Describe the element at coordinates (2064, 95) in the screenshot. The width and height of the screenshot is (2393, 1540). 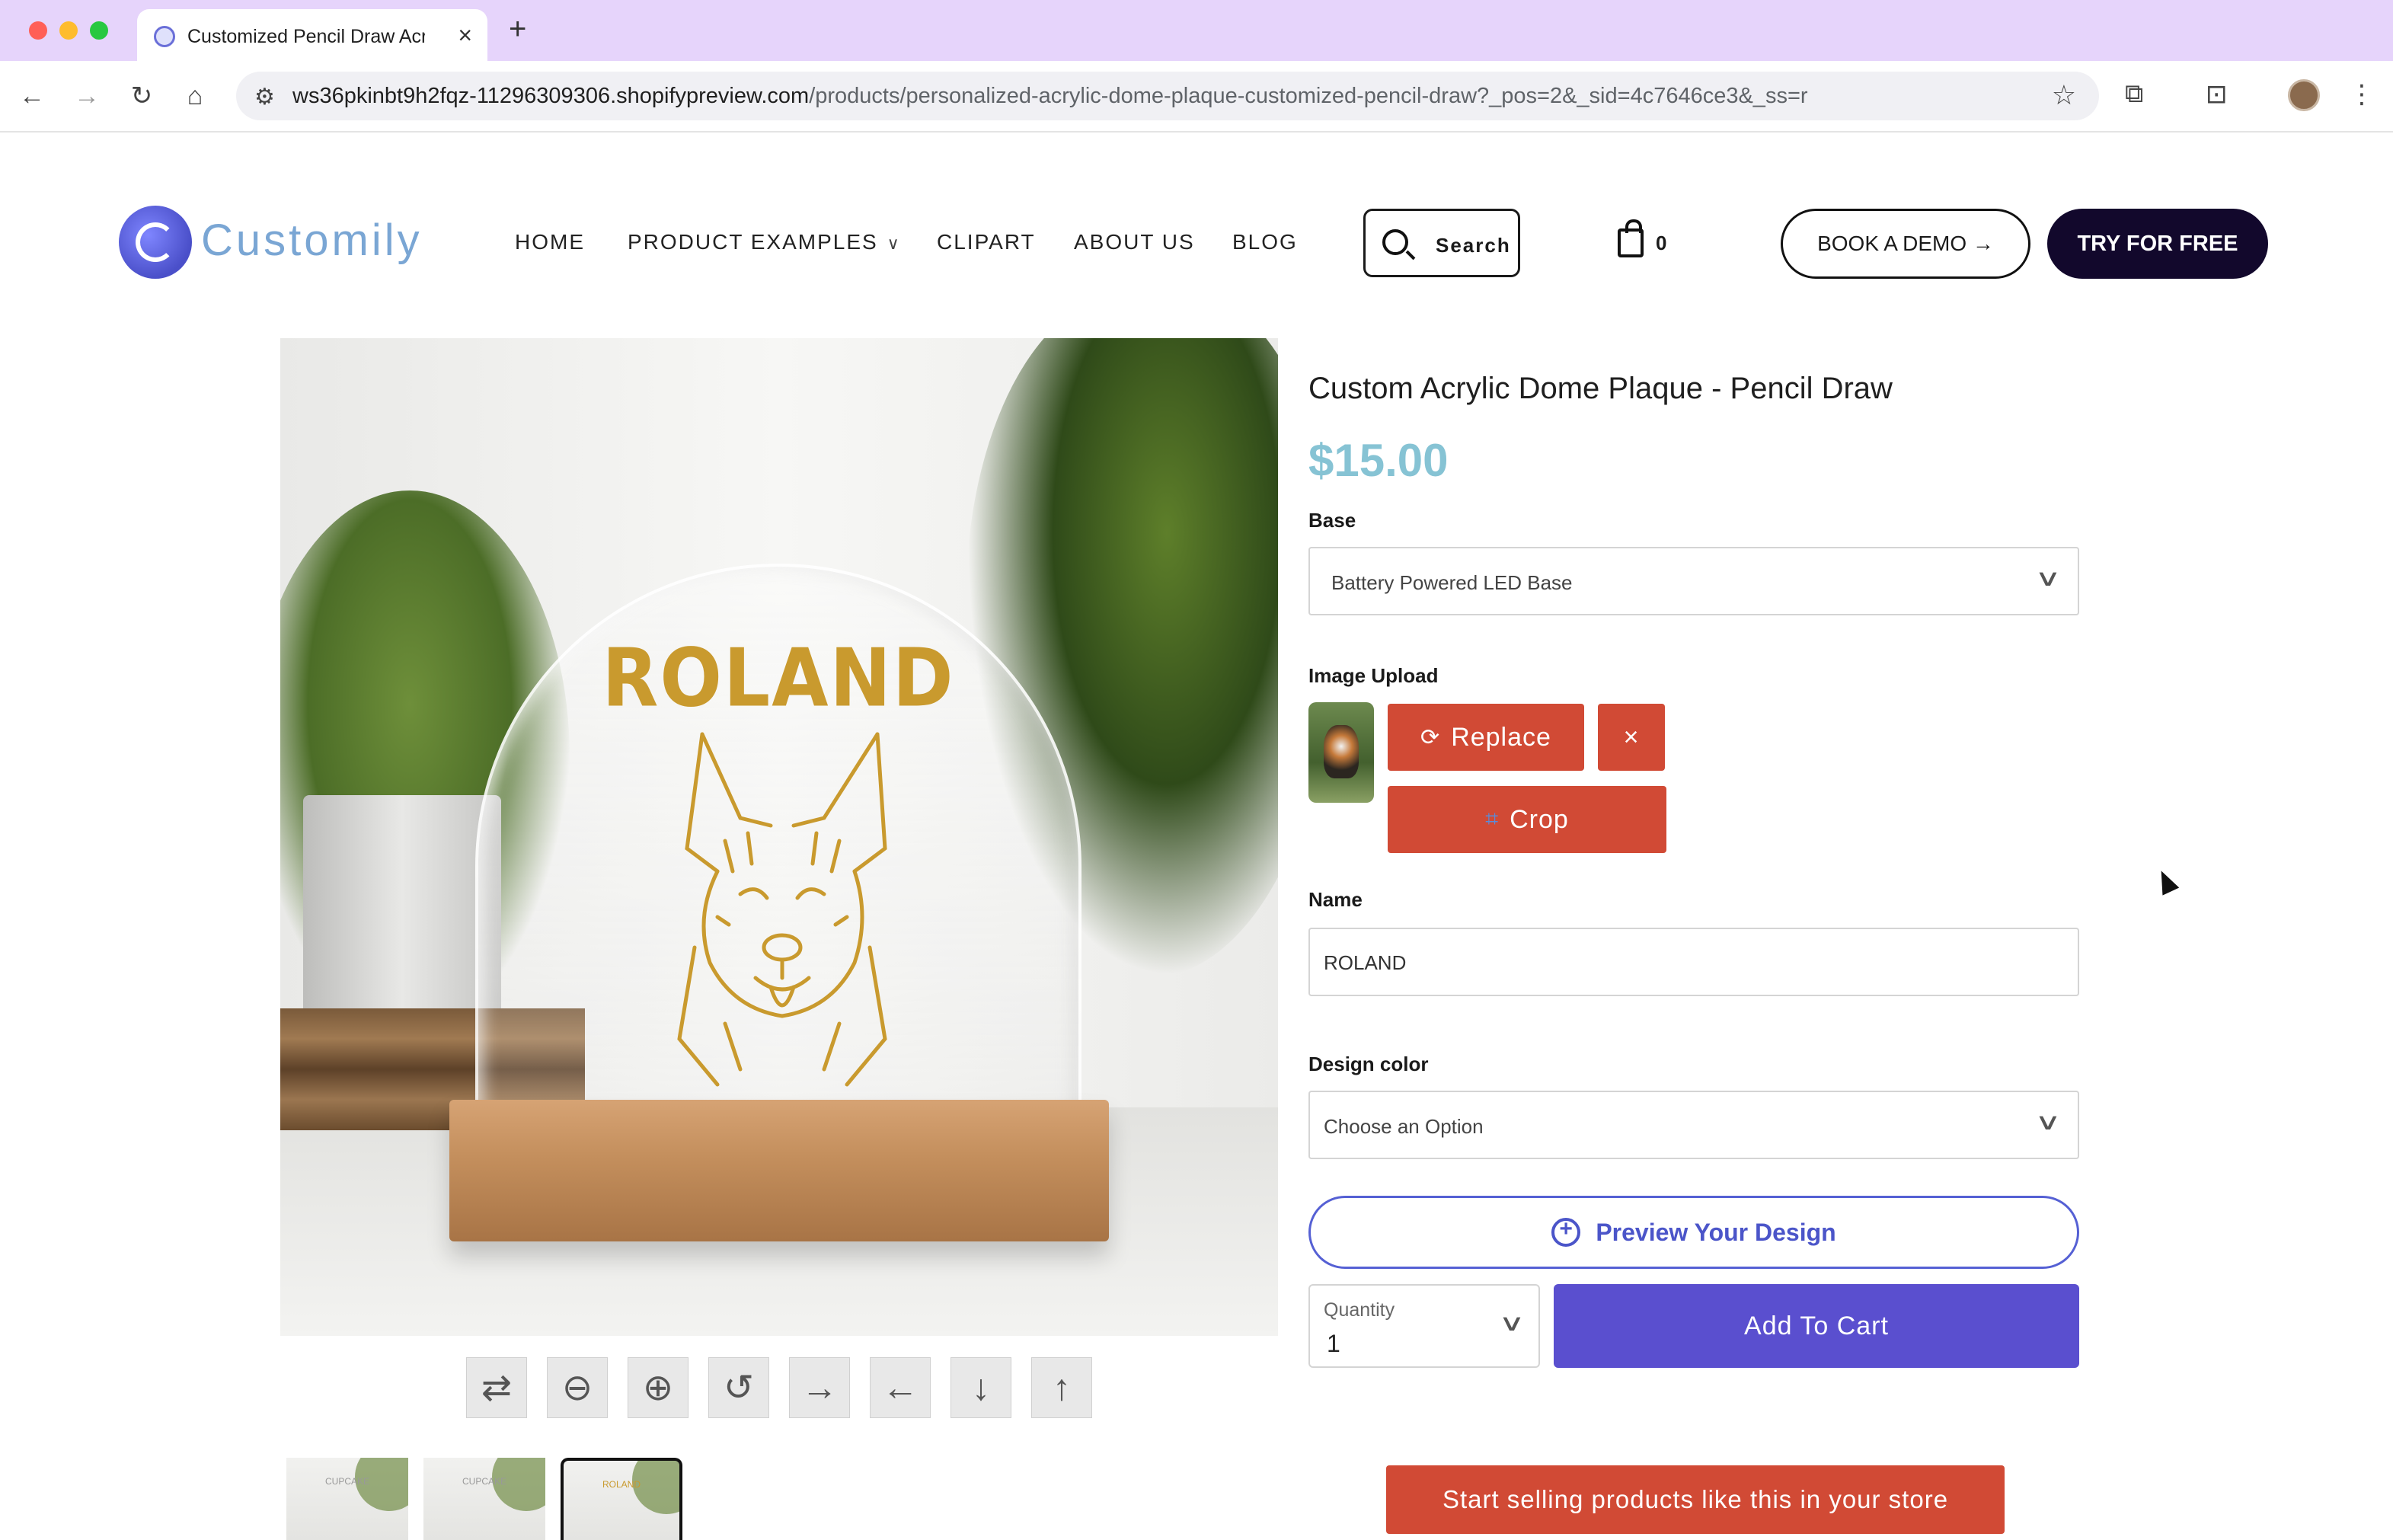
I see `bookmark-star-icon: ☆` at that location.